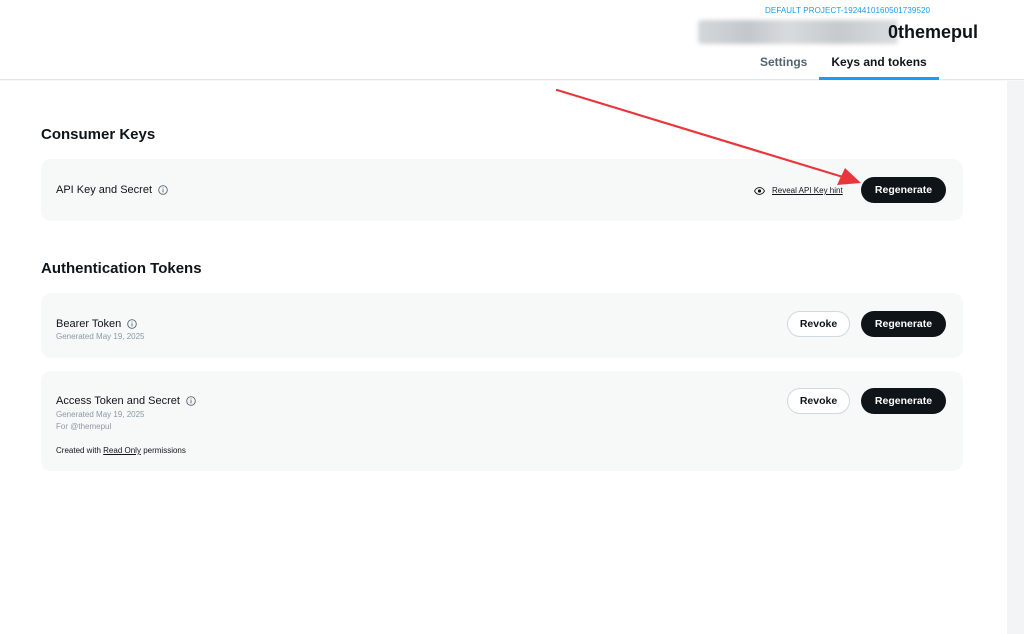 The image size is (1024, 634). Describe the element at coordinates (759, 190) in the screenshot. I see `eye-icon` at that location.